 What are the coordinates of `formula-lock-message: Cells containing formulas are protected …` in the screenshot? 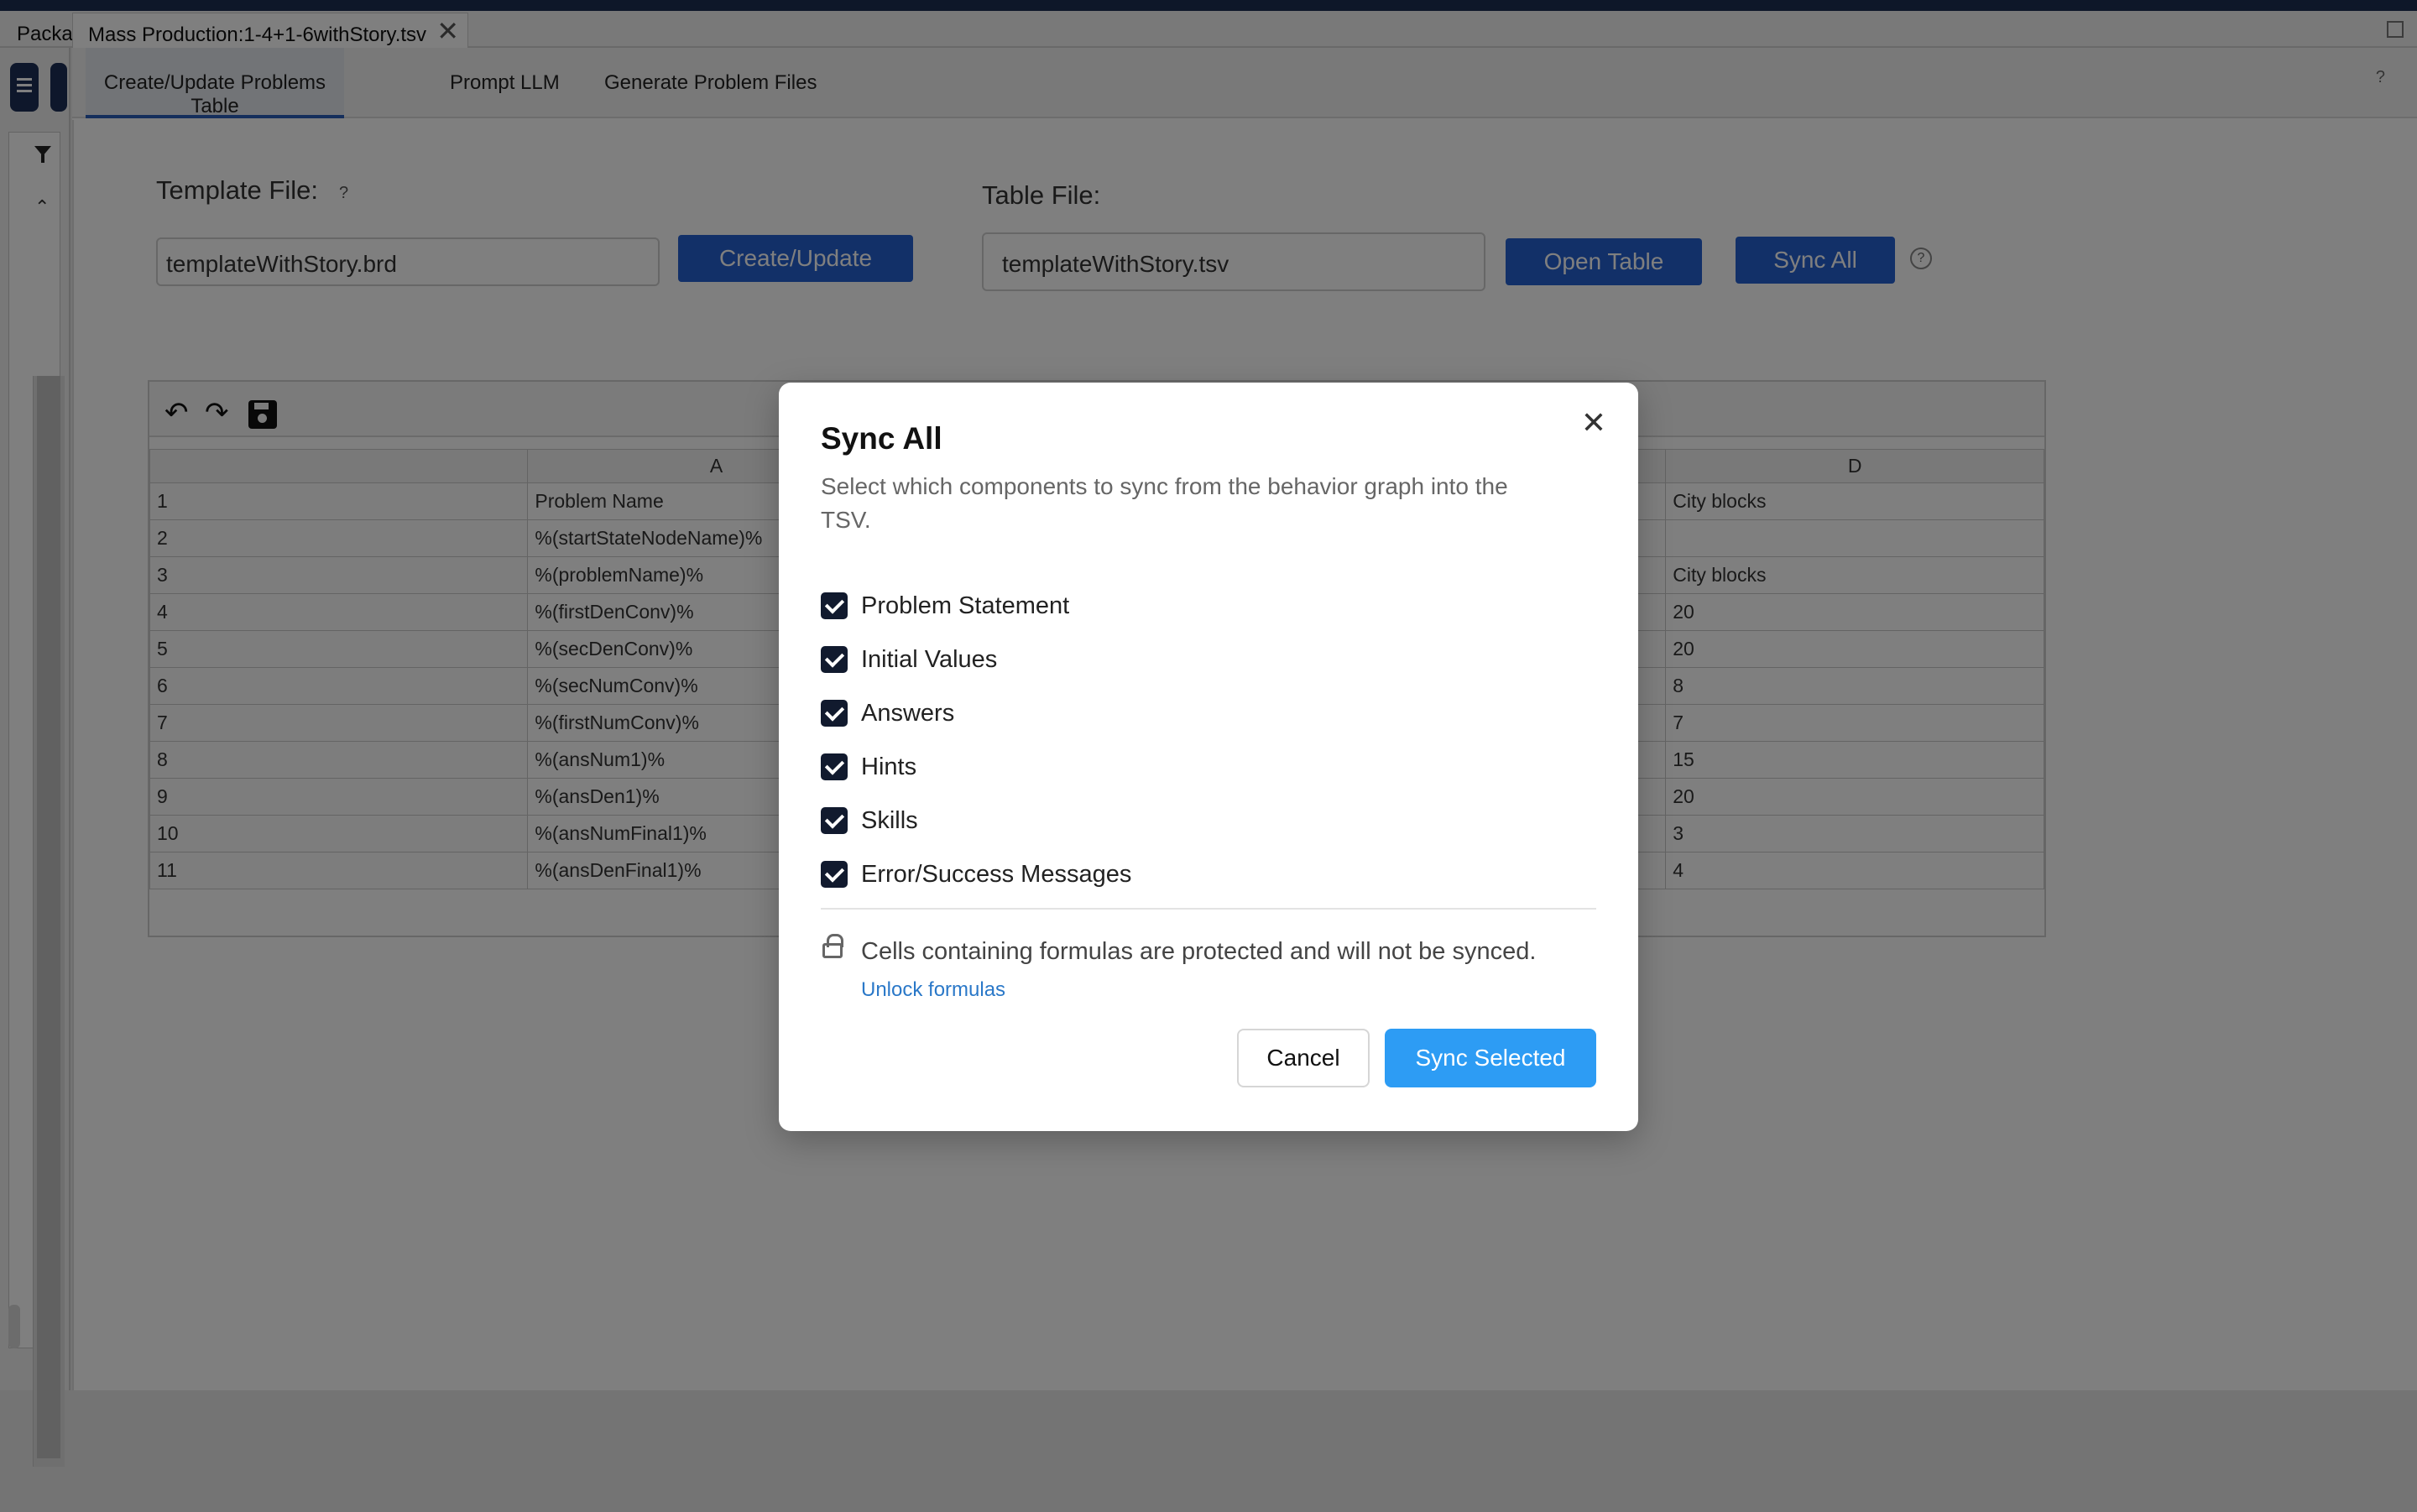 It's located at (1199, 952).